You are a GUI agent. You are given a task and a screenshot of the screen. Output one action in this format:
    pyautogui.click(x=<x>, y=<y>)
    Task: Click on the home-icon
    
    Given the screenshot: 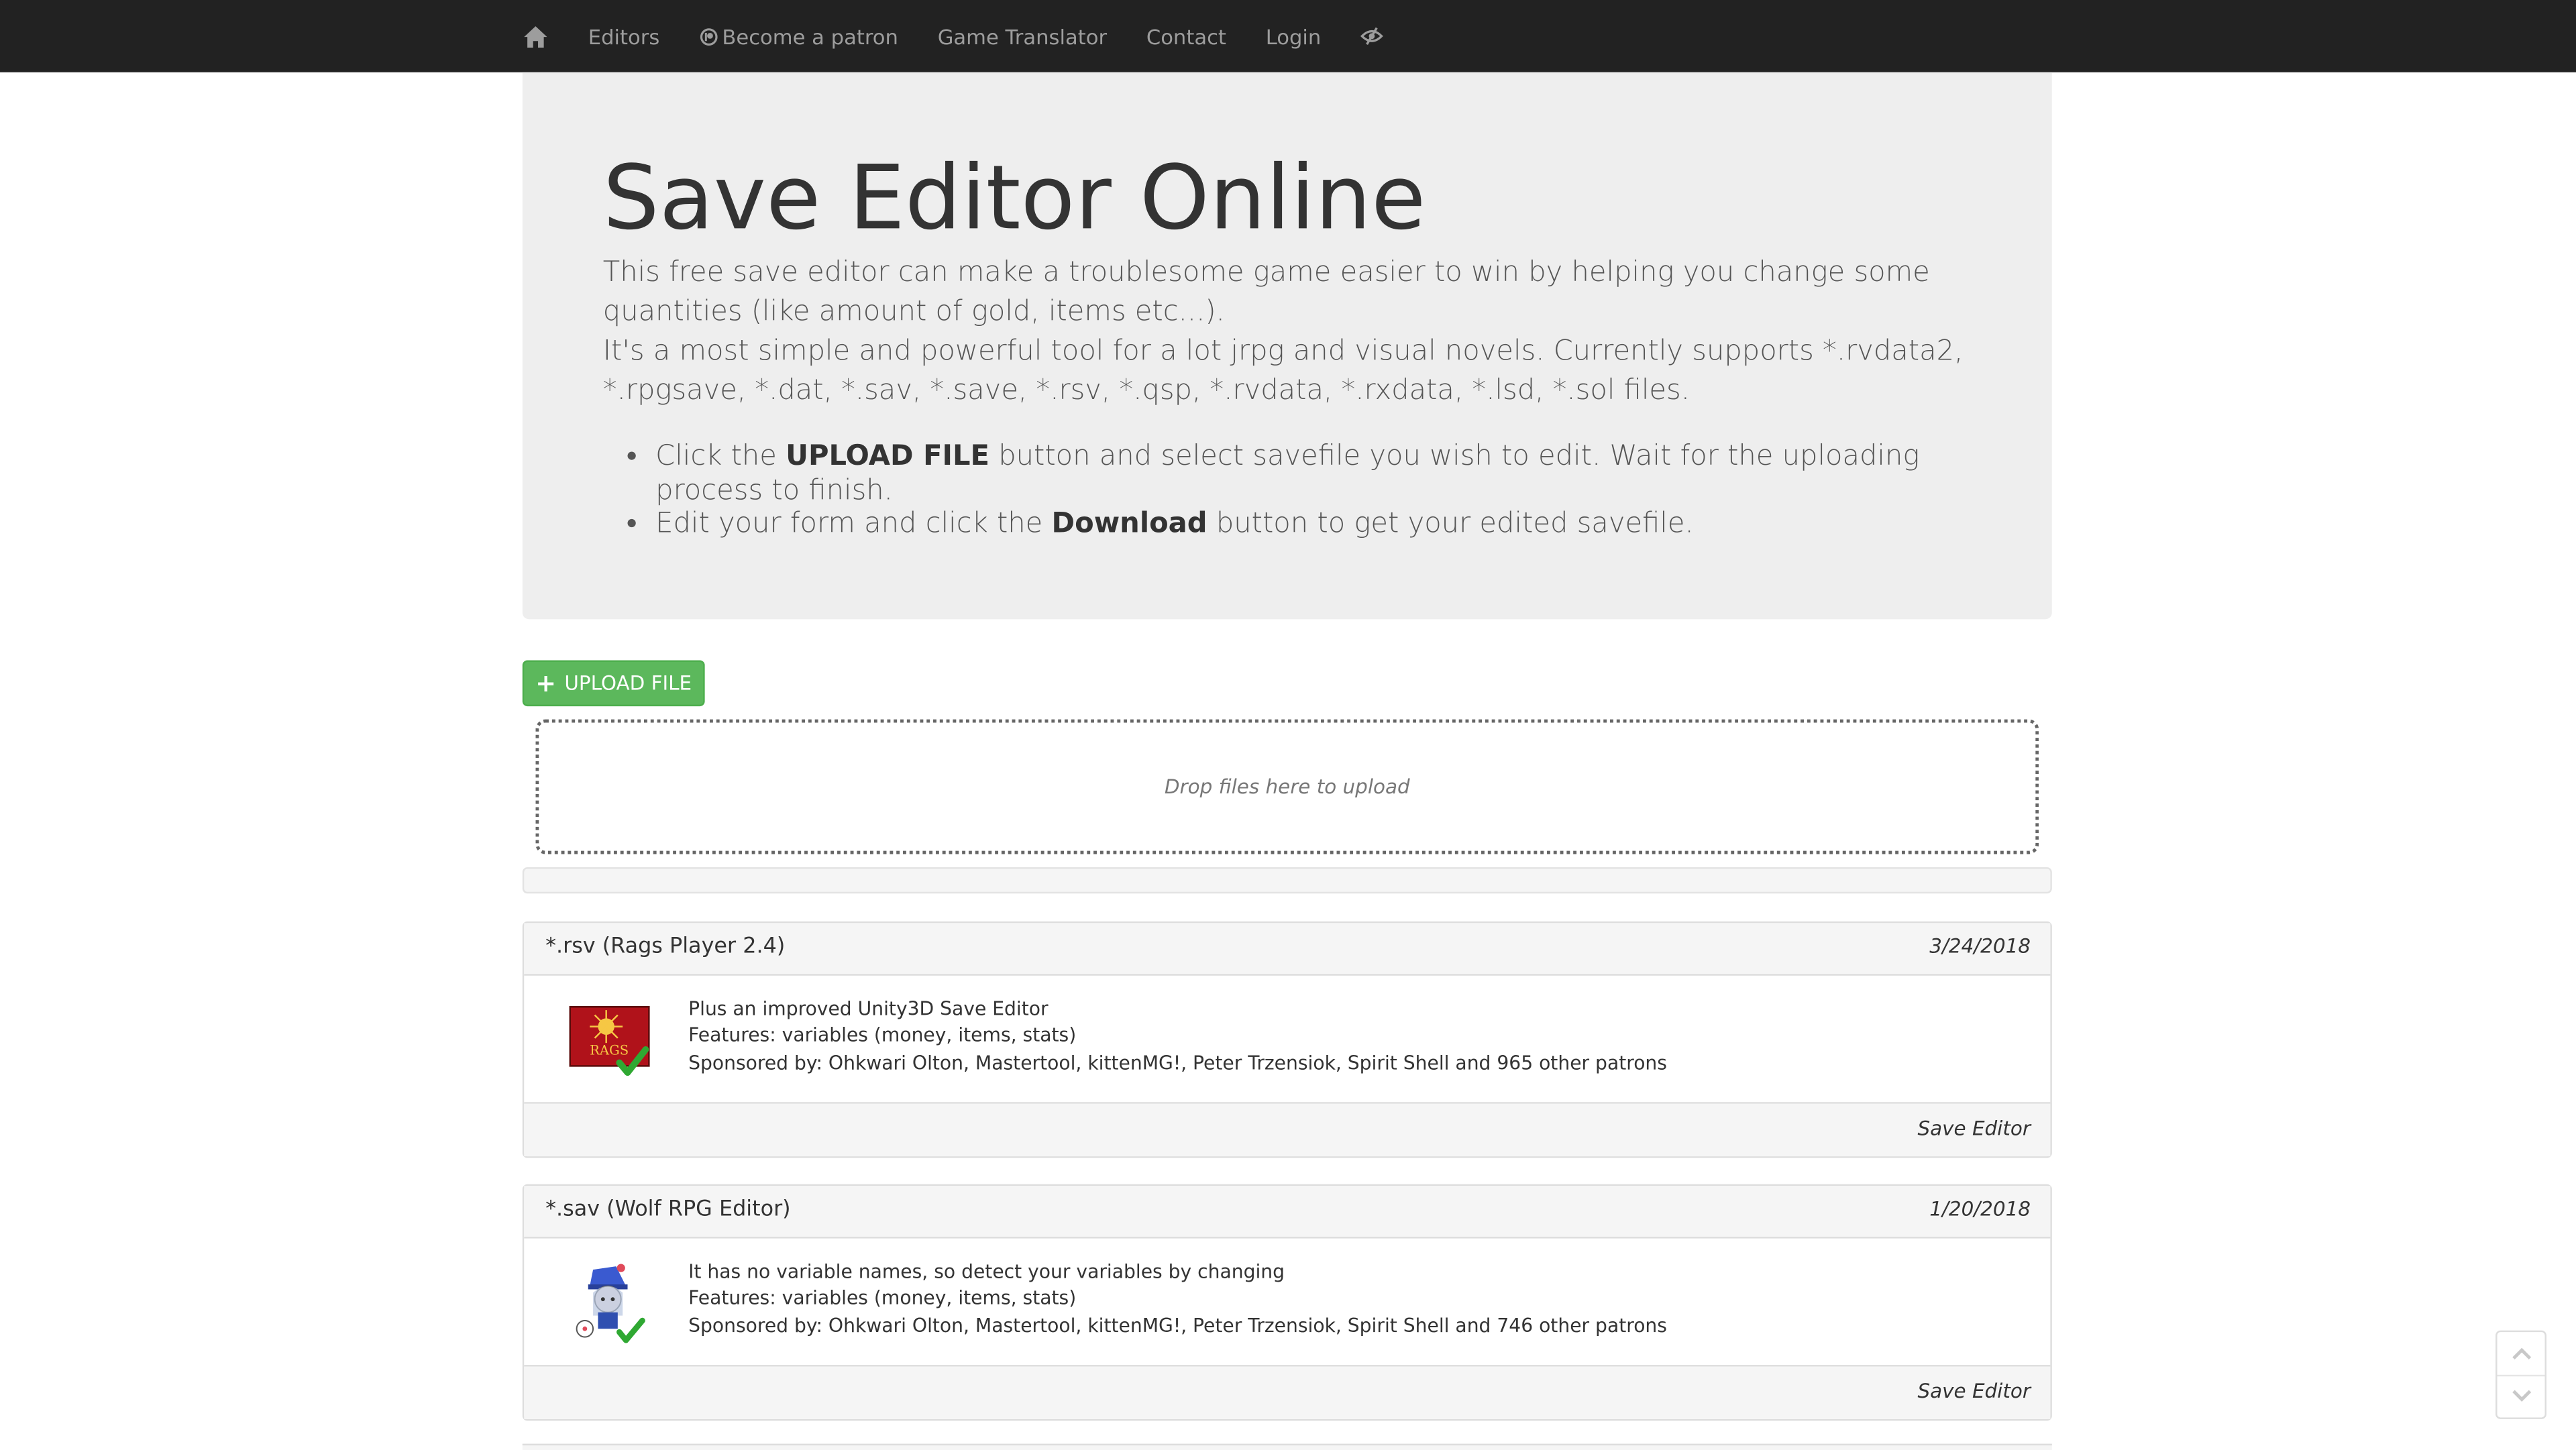 What is the action you would take?
    pyautogui.click(x=536, y=36)
    